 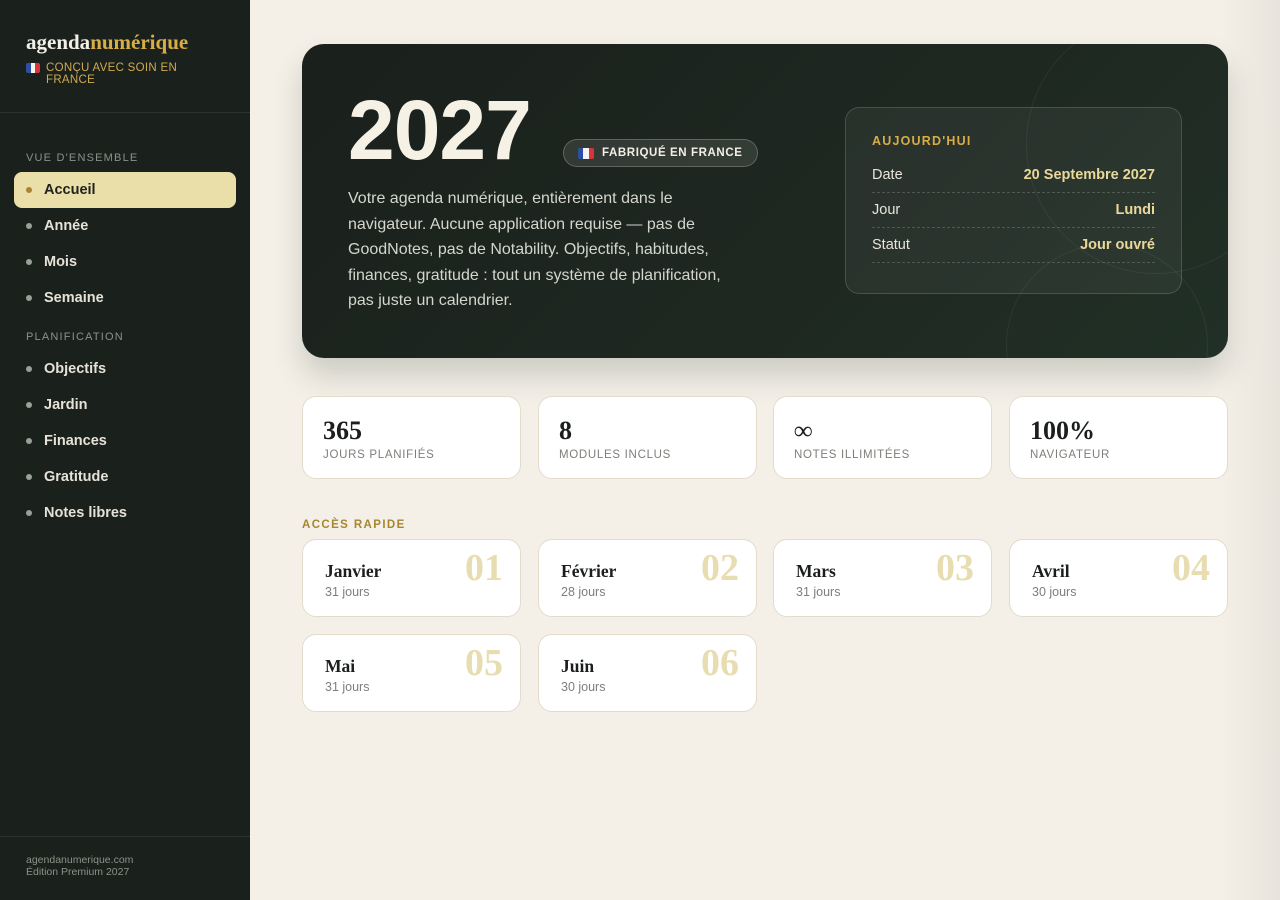 What do you see at coordinates (1250, 450) in the screenshot?
I see `edge-shadow` at bounding box center [1250, 450].